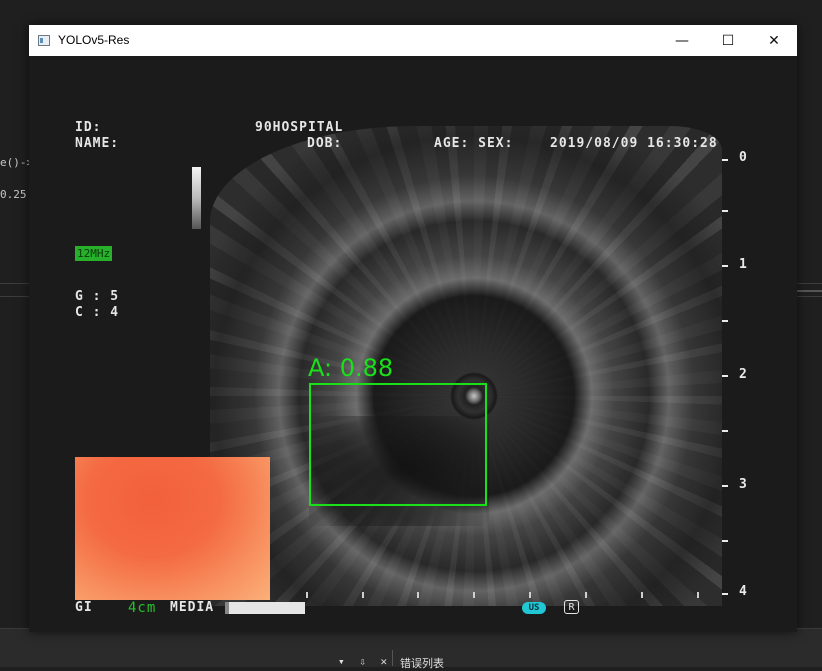 The image size is (822, 671). I want to click on media-label: MEDIA, so click(192, 607).